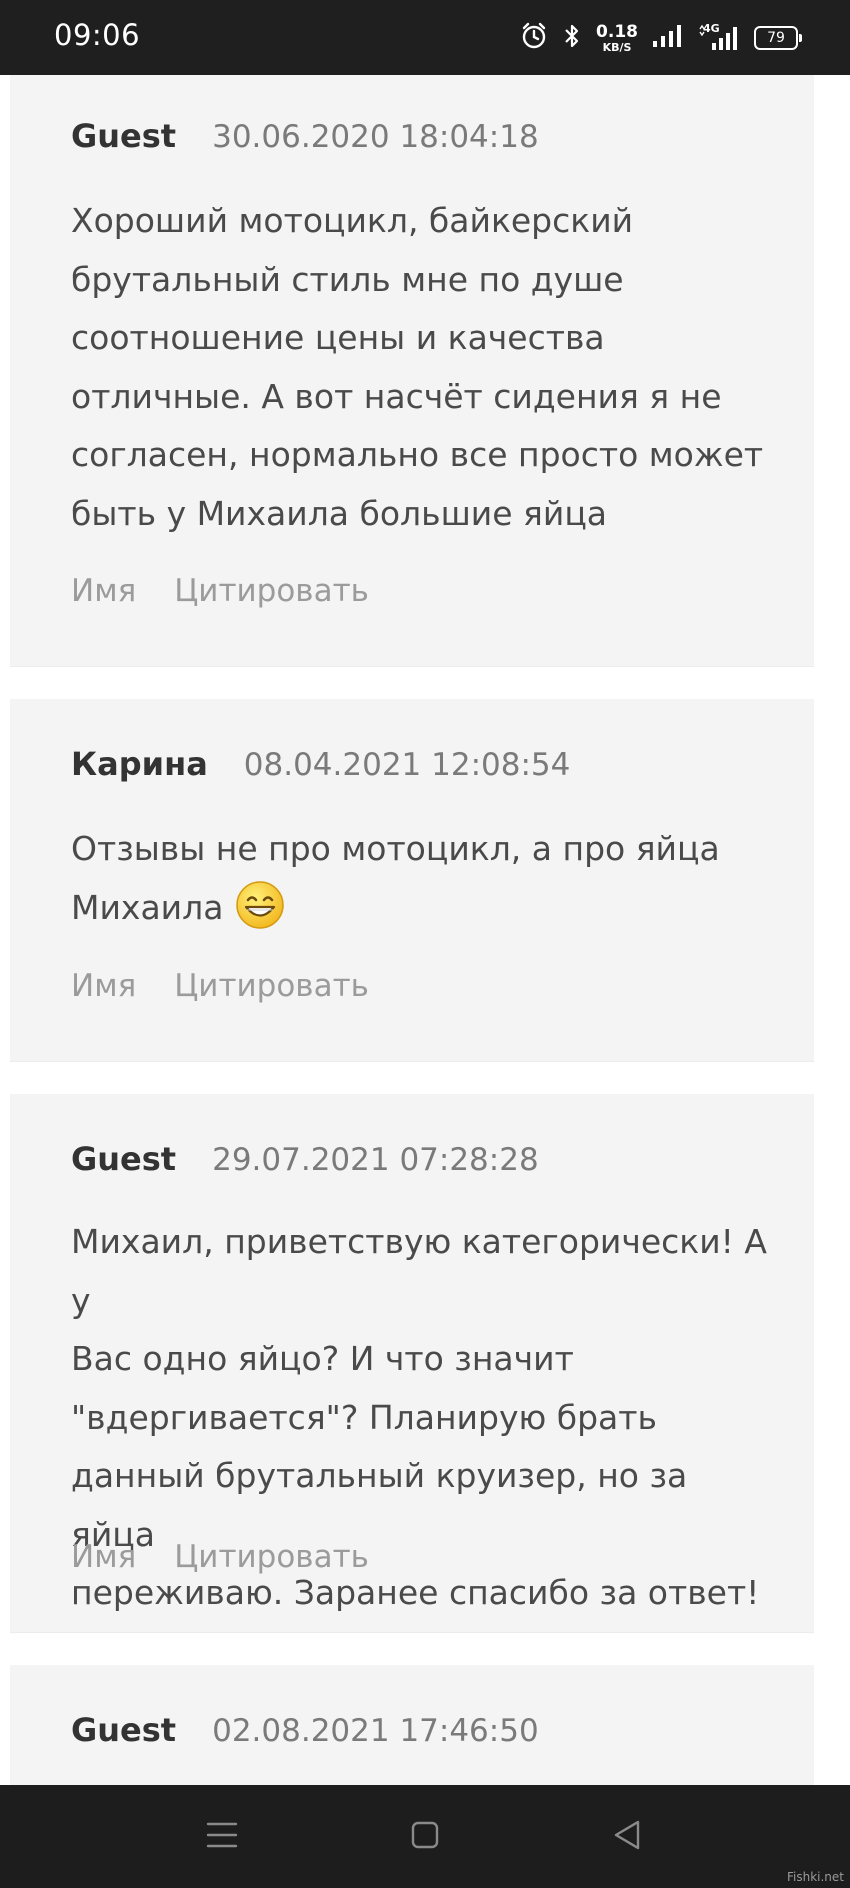  I want to click on comment-line: соотношение цены и качества, so click(338, 337).